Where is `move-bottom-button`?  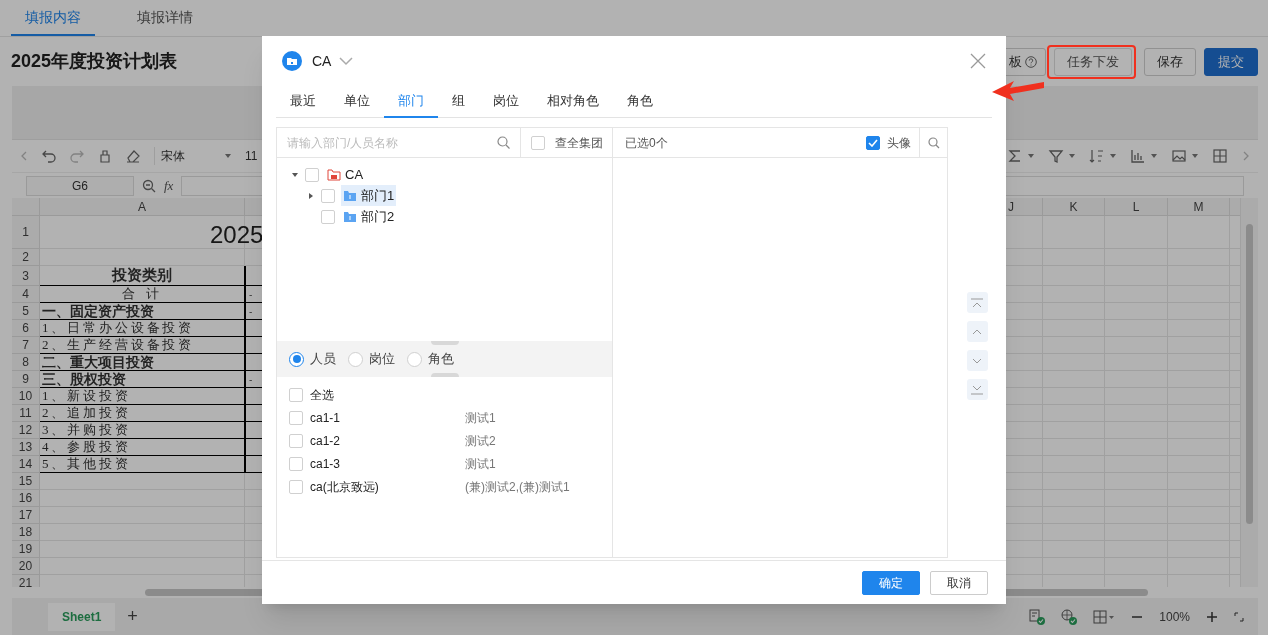 move-bottom-button is located at coordinates (977, 389).